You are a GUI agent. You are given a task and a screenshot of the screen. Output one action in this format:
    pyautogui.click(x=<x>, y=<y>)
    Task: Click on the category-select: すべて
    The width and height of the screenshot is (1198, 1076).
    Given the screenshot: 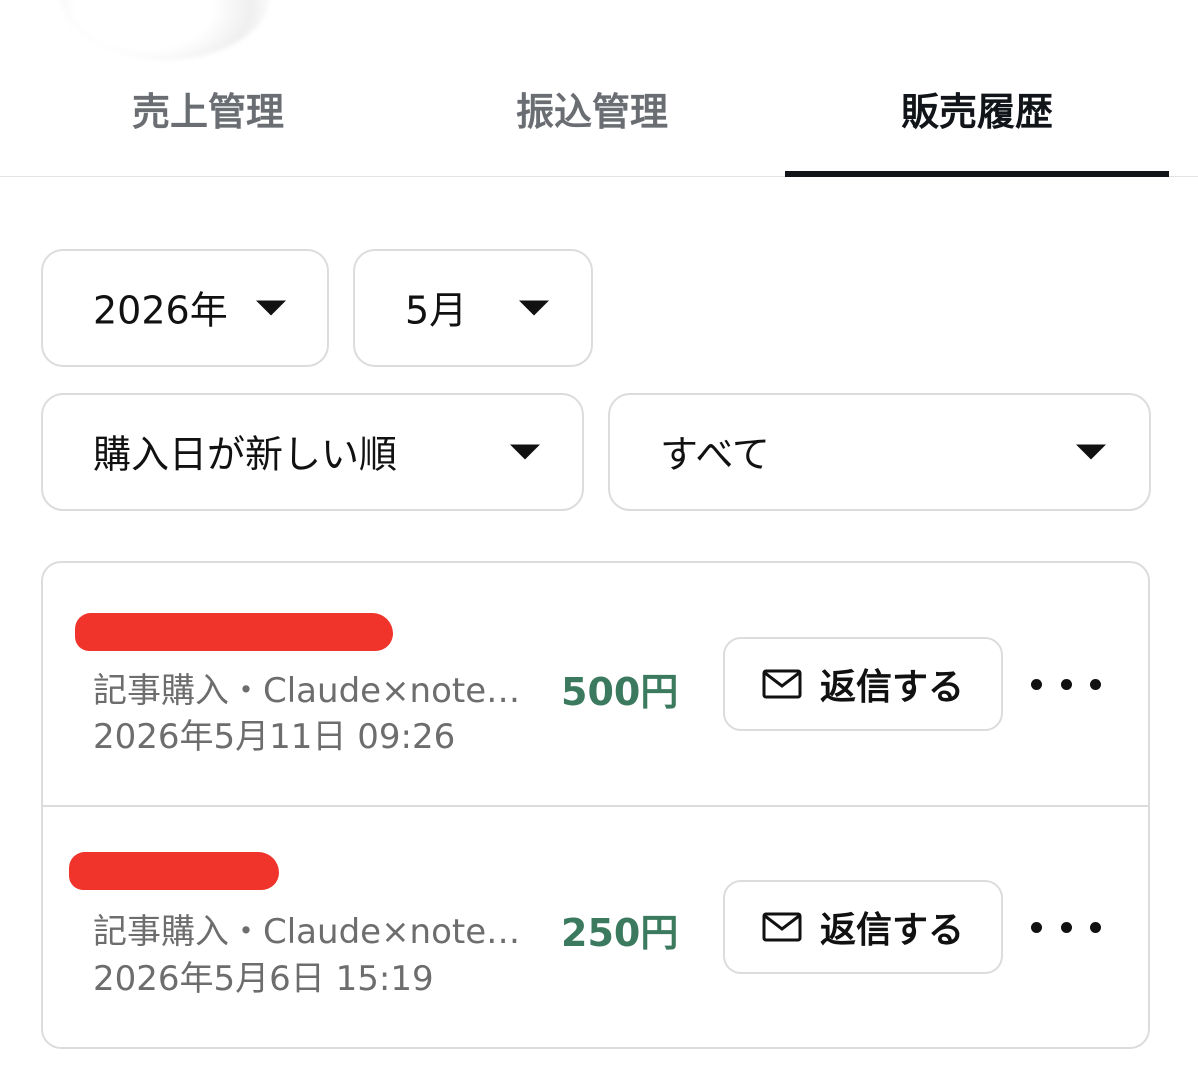 What is the action you would take?
    pyautogui.click(x=879, y=452)
    